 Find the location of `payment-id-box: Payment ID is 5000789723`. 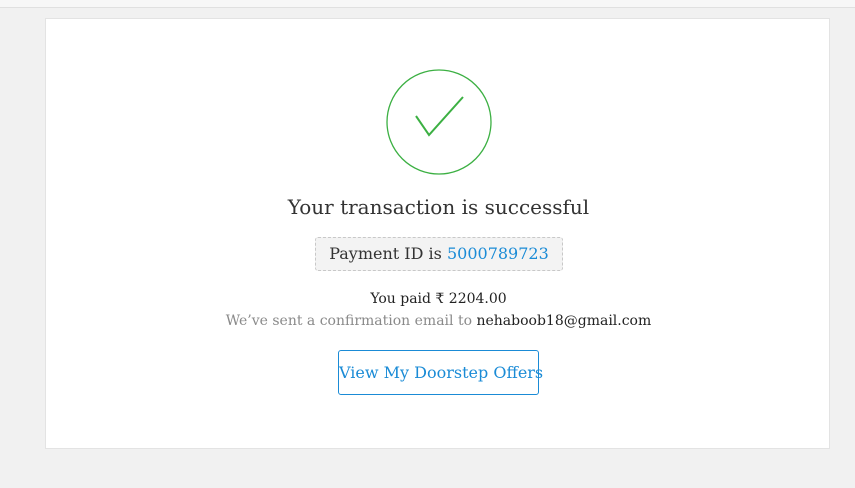

payment-id-box: Payment ID is 5000789723 is located at coordinates (439, 254).